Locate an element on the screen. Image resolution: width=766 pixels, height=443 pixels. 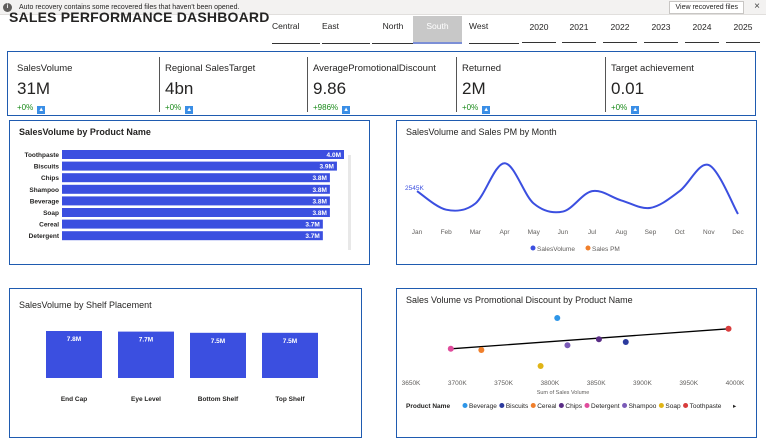
year-label: 2023 is located at coordinates (661, 27).